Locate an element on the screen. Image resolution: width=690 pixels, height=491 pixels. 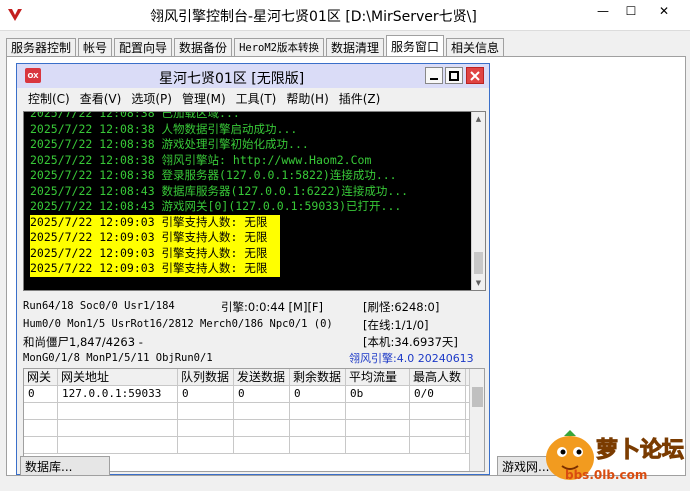
child-close-button is located at coordinates (475, 75).